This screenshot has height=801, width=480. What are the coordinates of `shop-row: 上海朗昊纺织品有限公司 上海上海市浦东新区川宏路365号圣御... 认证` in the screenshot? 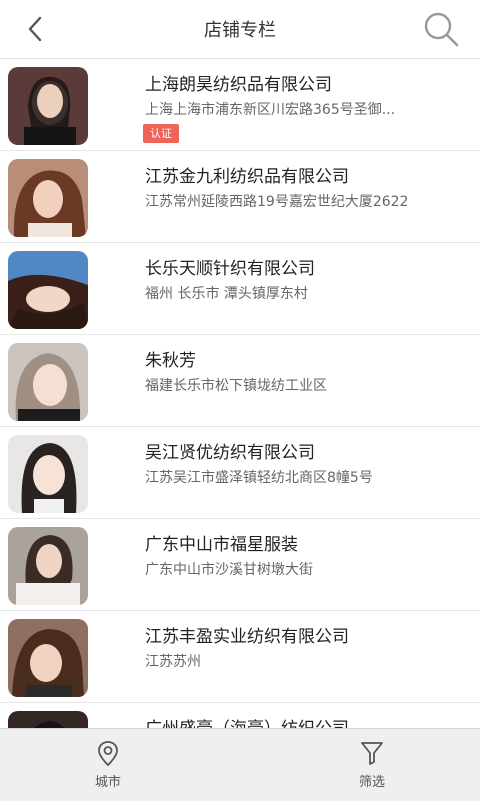 It's located at (240, 105).